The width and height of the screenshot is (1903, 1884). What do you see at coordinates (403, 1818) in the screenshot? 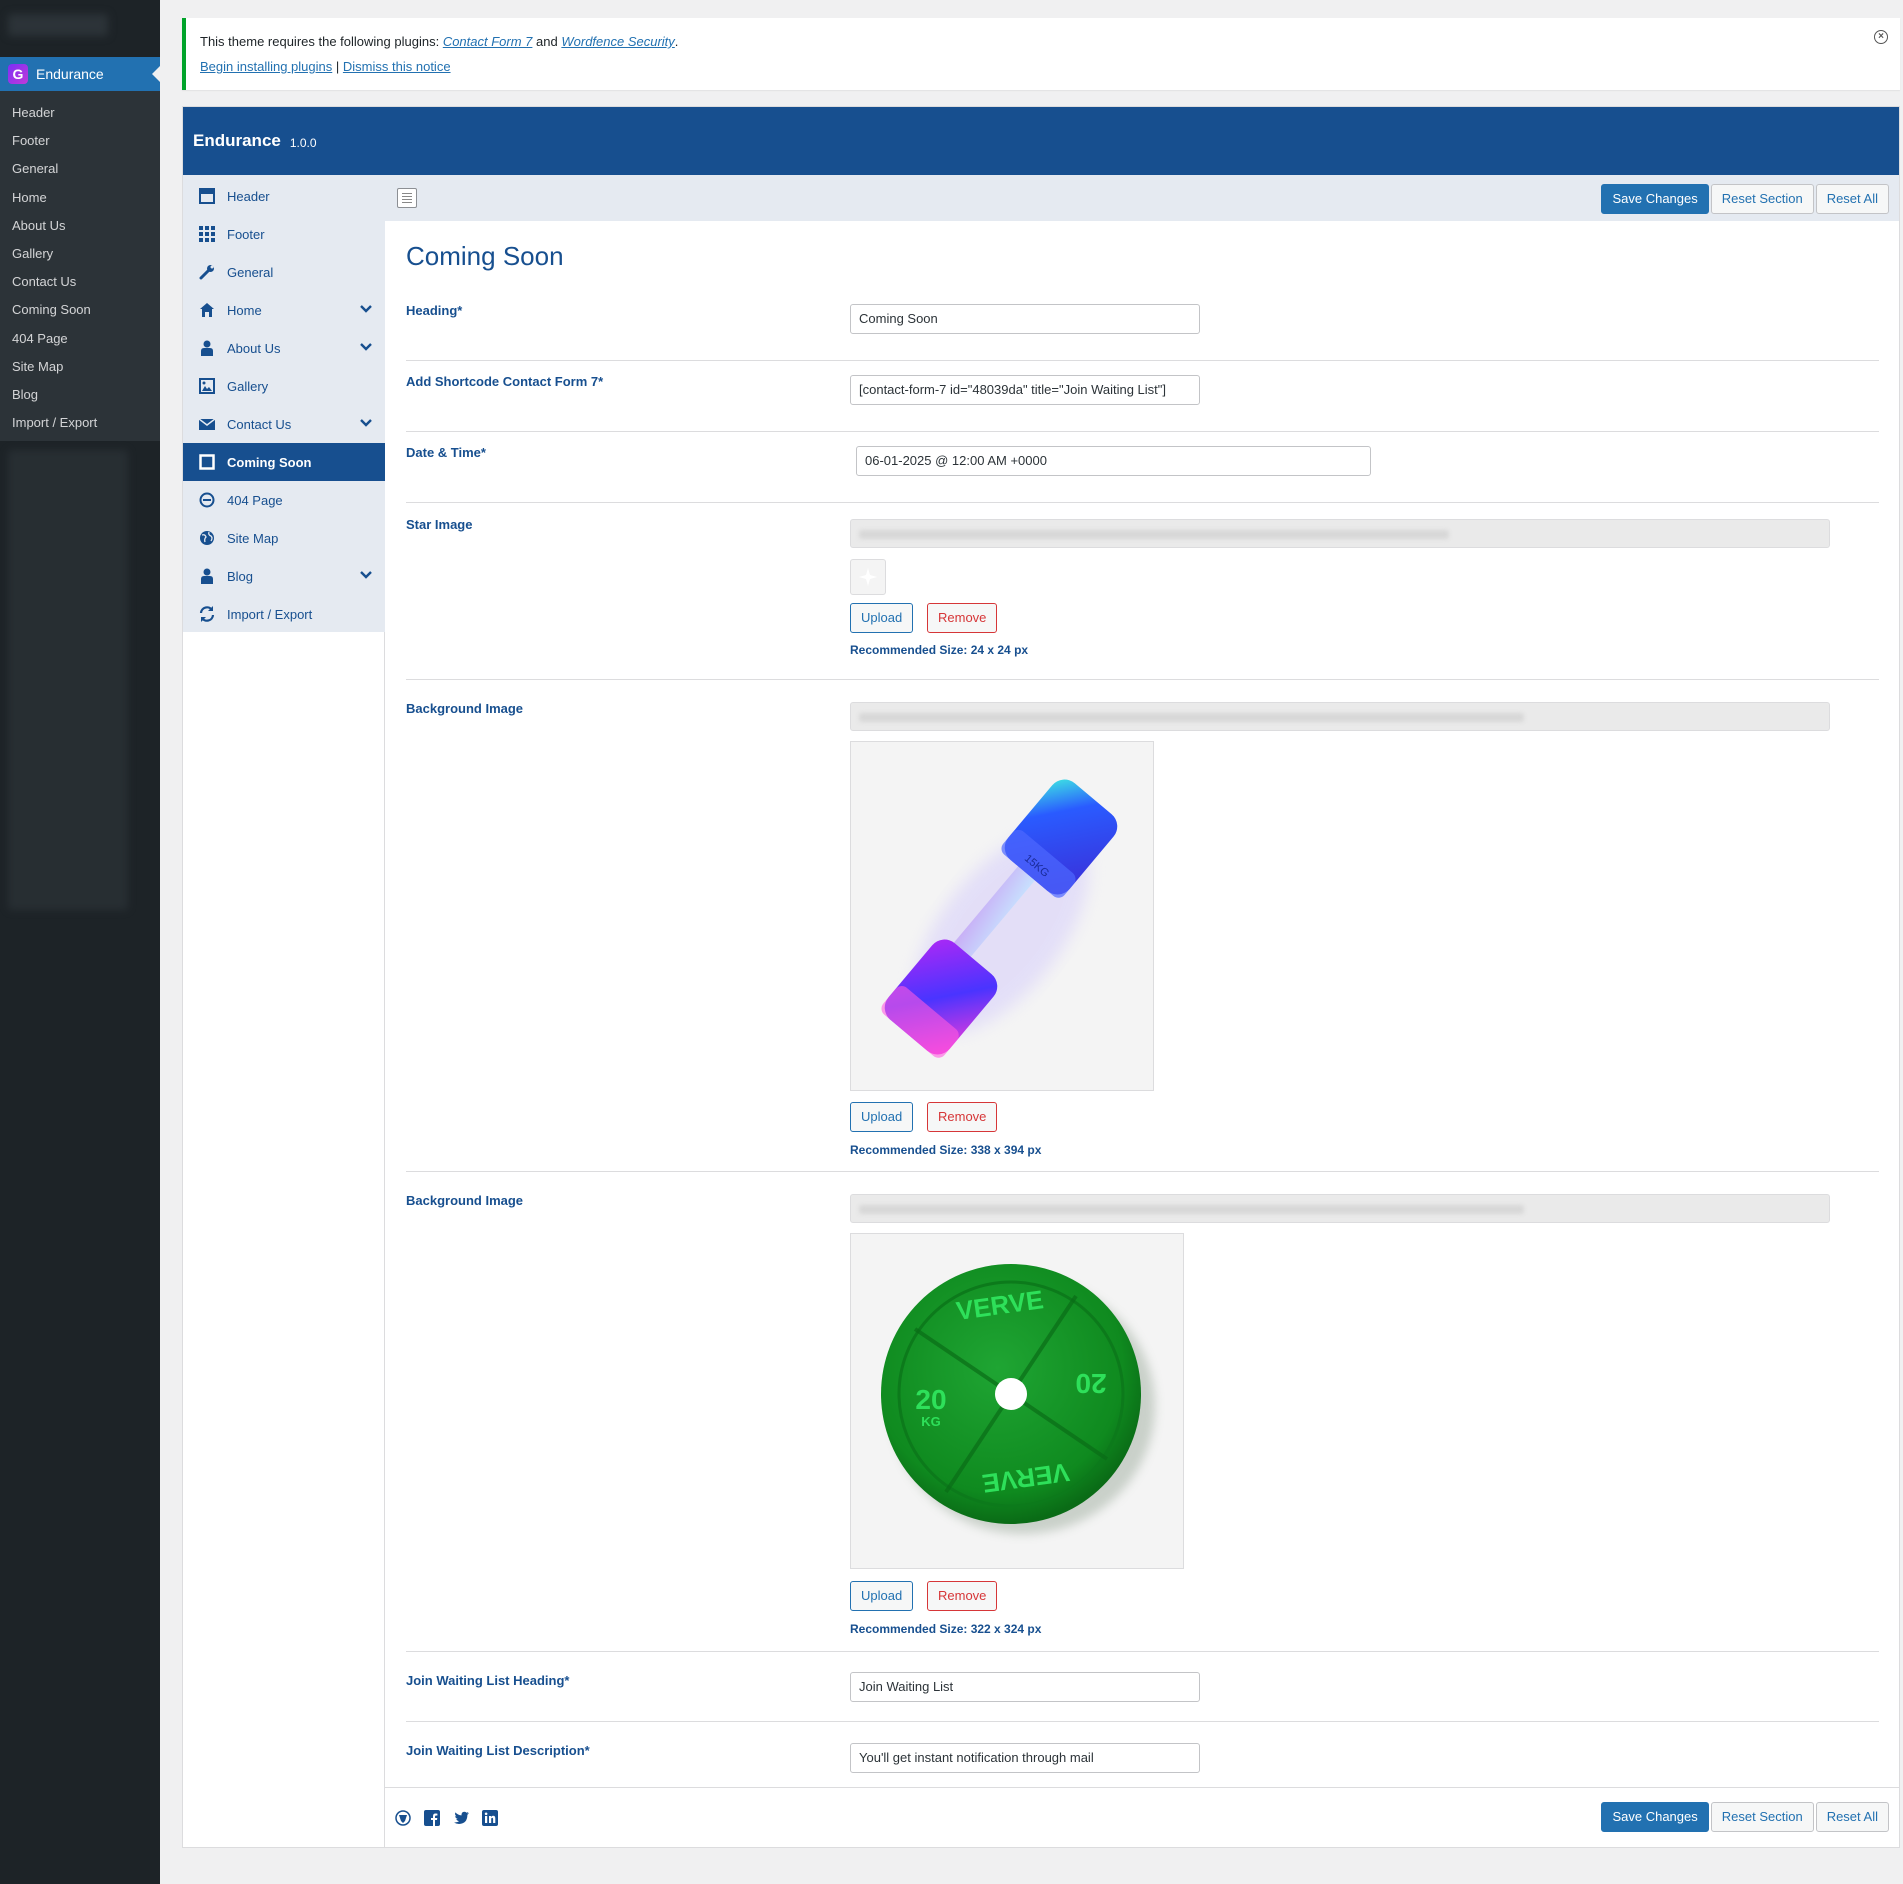
I see `redux-icon` at bounding box center [403, 1818].